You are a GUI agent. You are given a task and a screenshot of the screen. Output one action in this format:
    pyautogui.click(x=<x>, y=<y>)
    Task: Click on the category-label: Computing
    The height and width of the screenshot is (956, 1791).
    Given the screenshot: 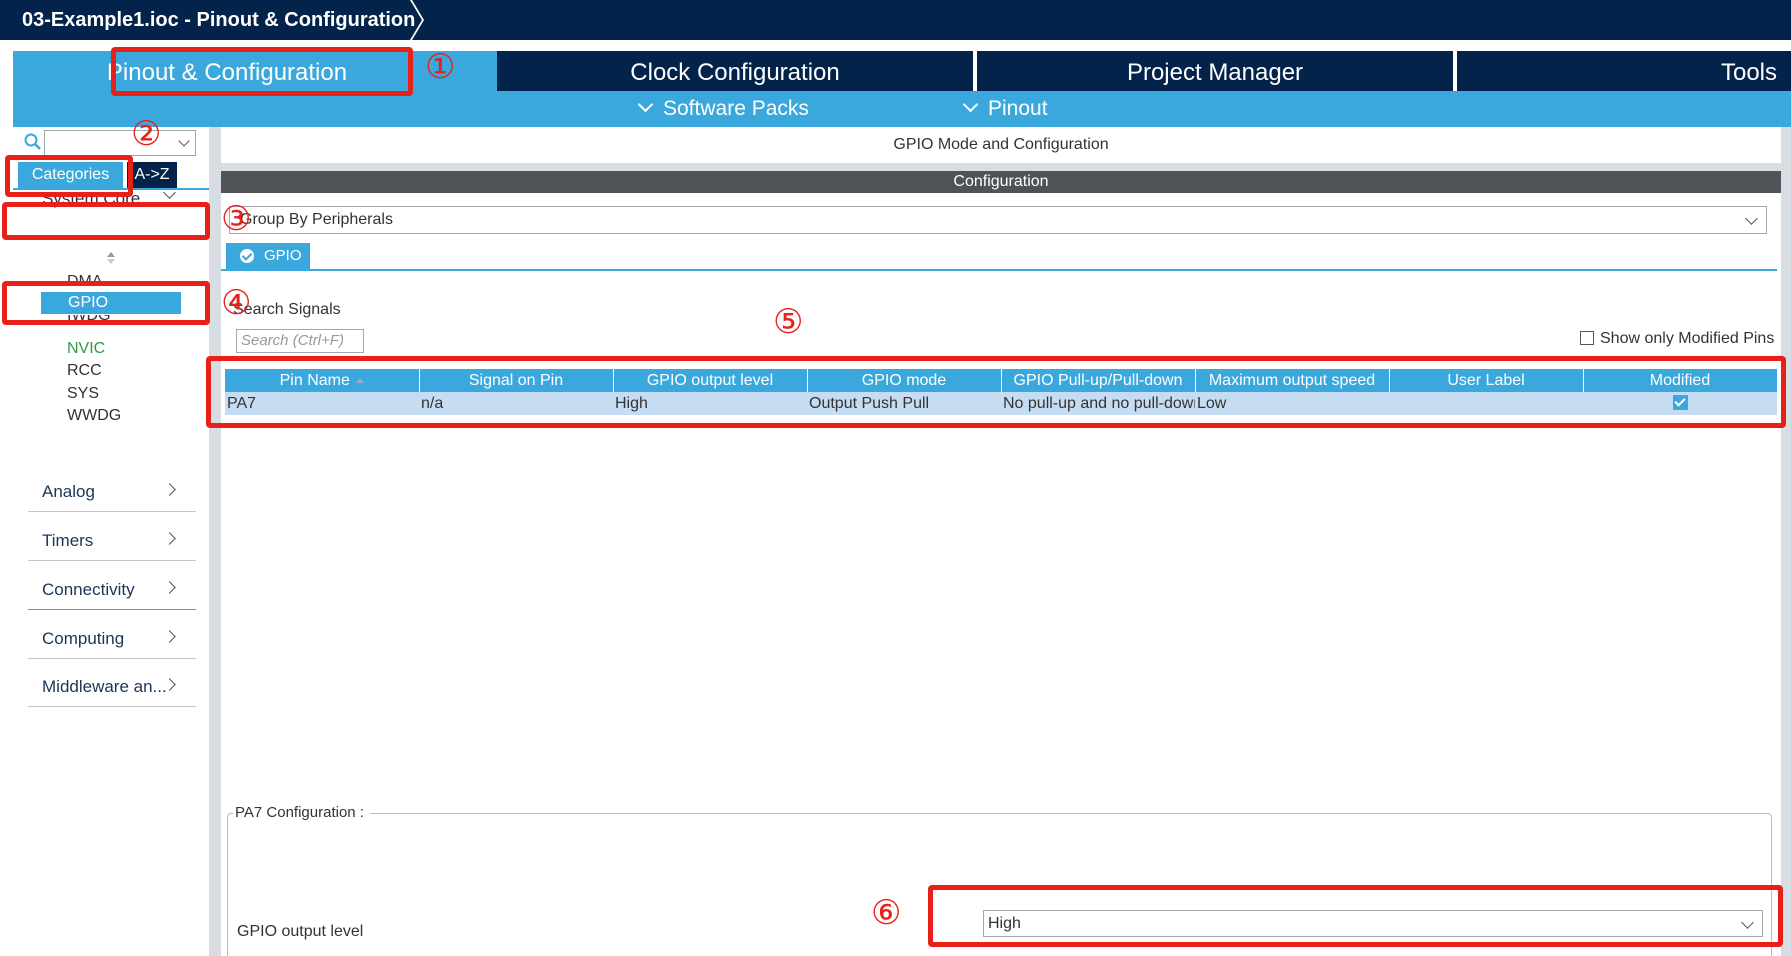 What is the action you would take?
    pyautogui.click(x=83, y=638)
    